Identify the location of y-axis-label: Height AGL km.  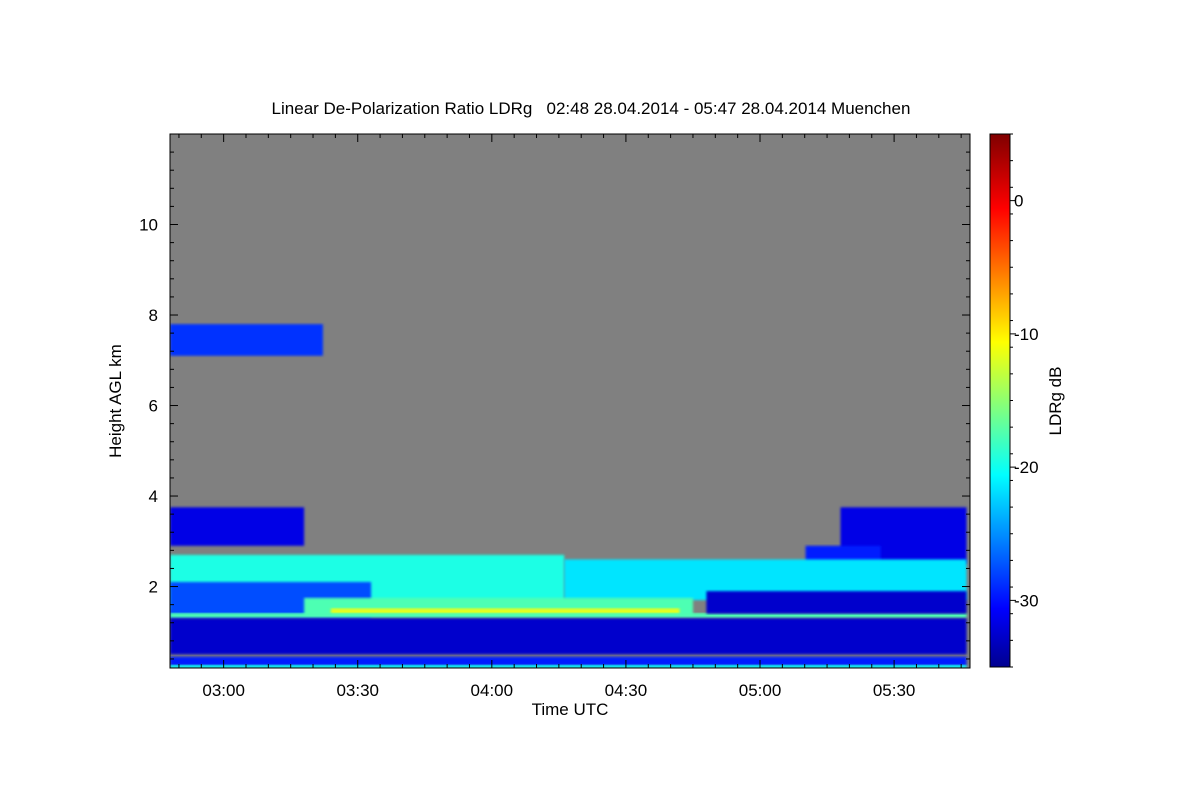
(115, 401).